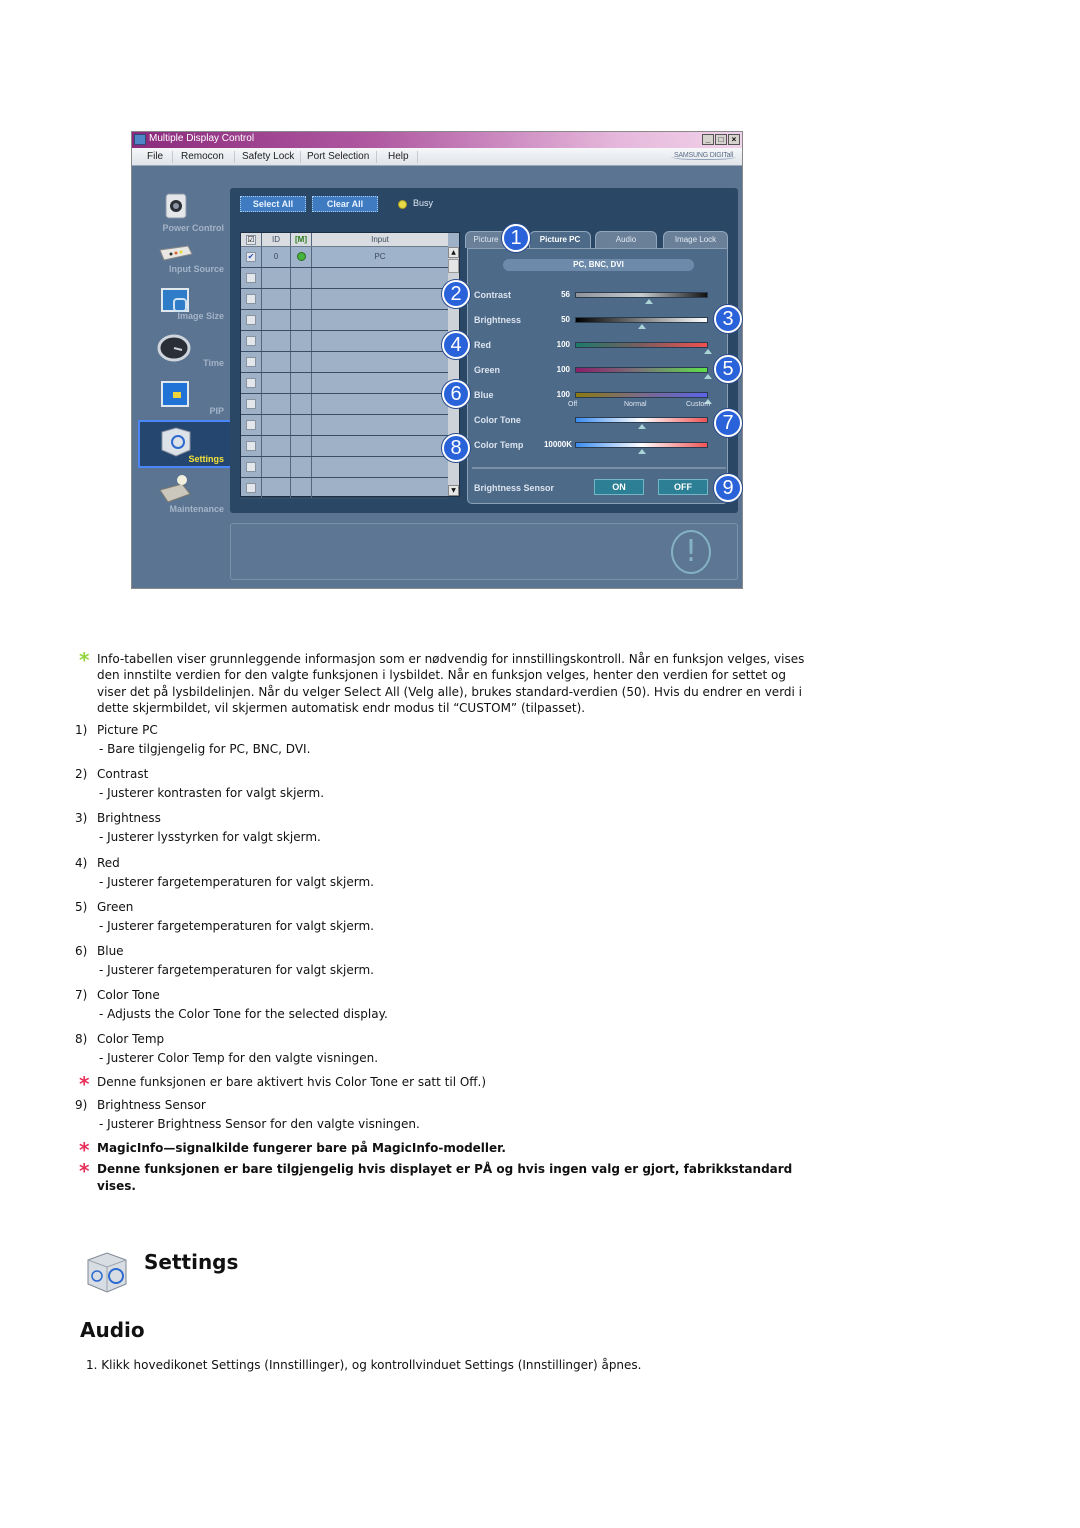  I want to click on color-temp-slider-thumb, so click(641, 451).